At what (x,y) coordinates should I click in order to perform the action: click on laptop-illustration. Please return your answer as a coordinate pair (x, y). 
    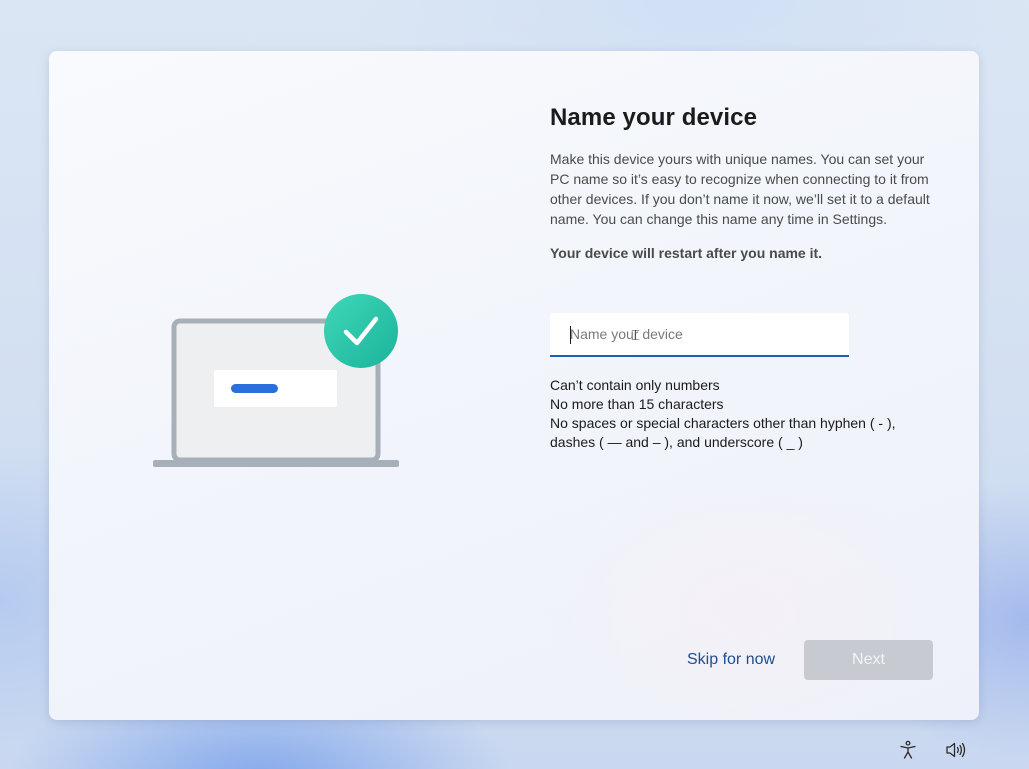
    Looking at the image, I should click on (276, 380).